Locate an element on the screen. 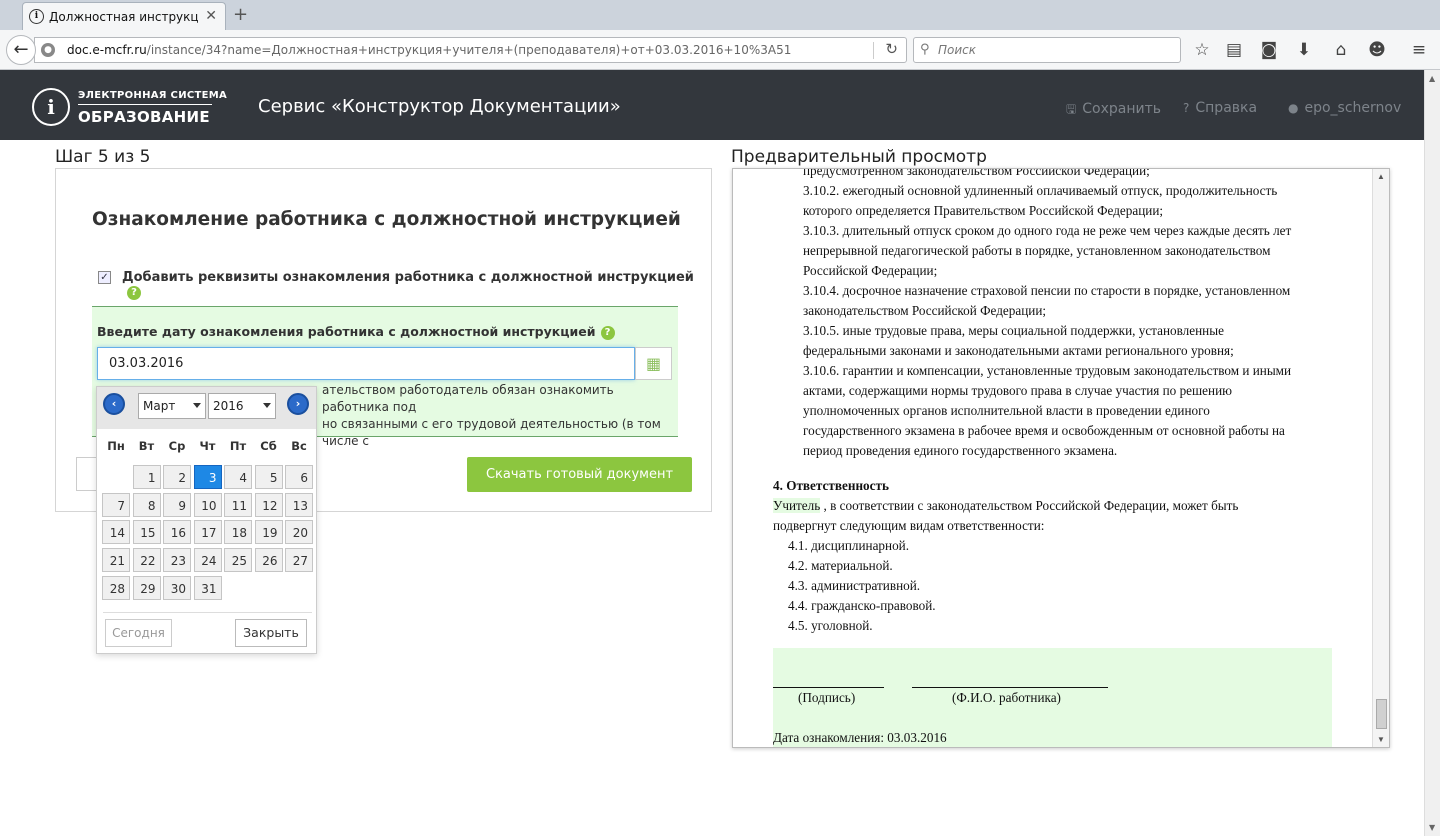 This screenshot has width=1440, height=836. calendar-day: 22 is located at coordinates (146, 560).